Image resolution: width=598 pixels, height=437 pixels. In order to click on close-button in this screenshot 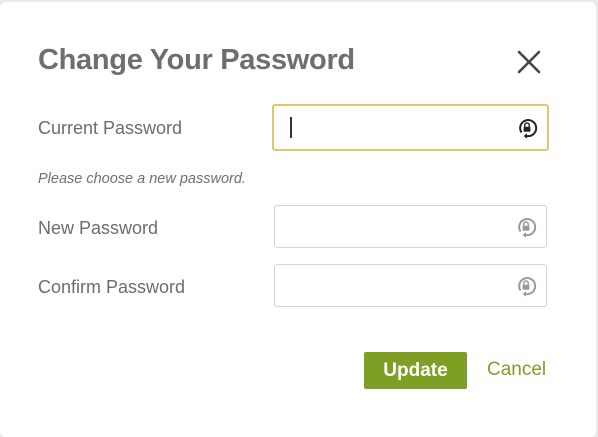, I will do `click(529, 62)`.